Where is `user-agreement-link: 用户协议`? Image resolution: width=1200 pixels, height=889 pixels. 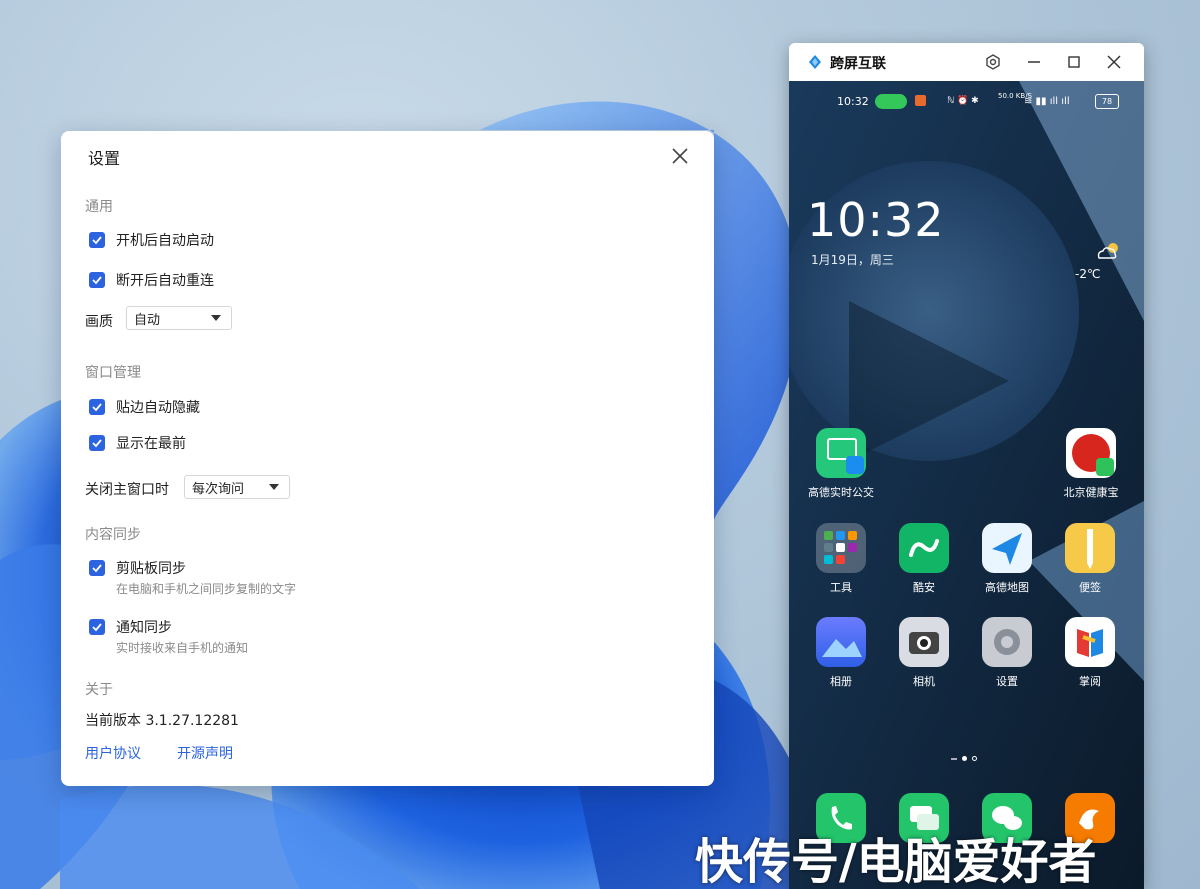 user-agreement-link: 用户协议 is located at coordinates (113, 753).